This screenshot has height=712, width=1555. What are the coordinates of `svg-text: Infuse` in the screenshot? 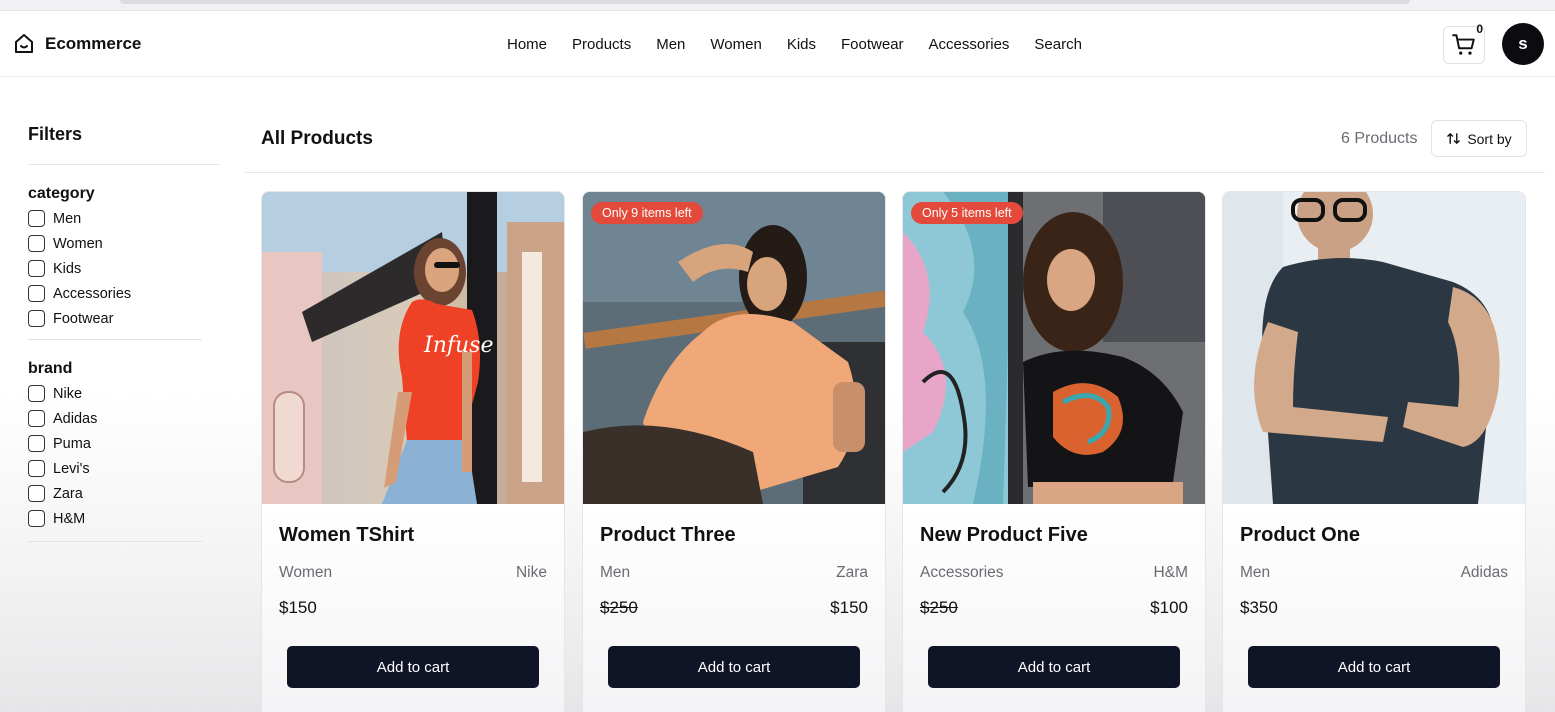 It's located at (458, 345).